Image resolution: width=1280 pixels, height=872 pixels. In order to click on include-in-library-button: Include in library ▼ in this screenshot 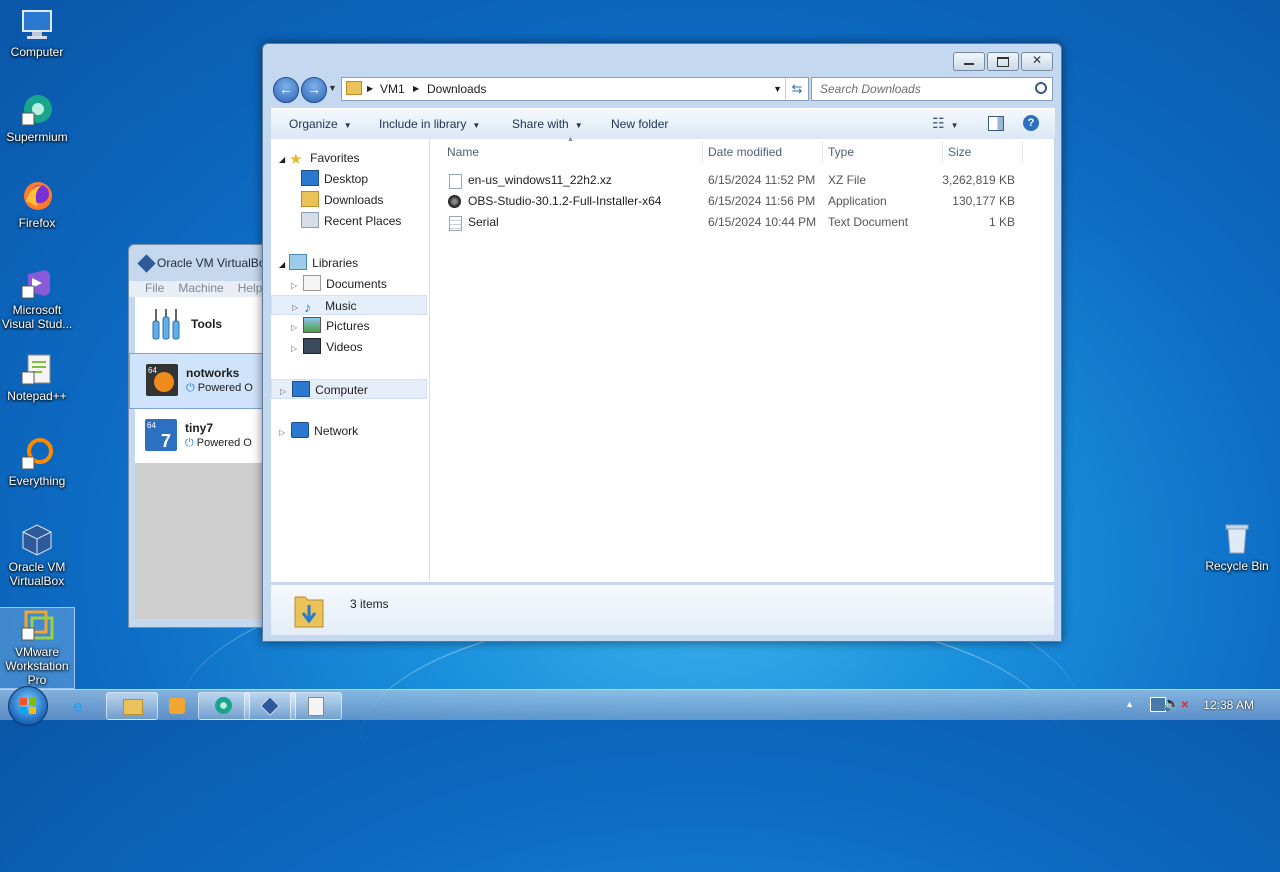, I will do `click(429, 124)`.